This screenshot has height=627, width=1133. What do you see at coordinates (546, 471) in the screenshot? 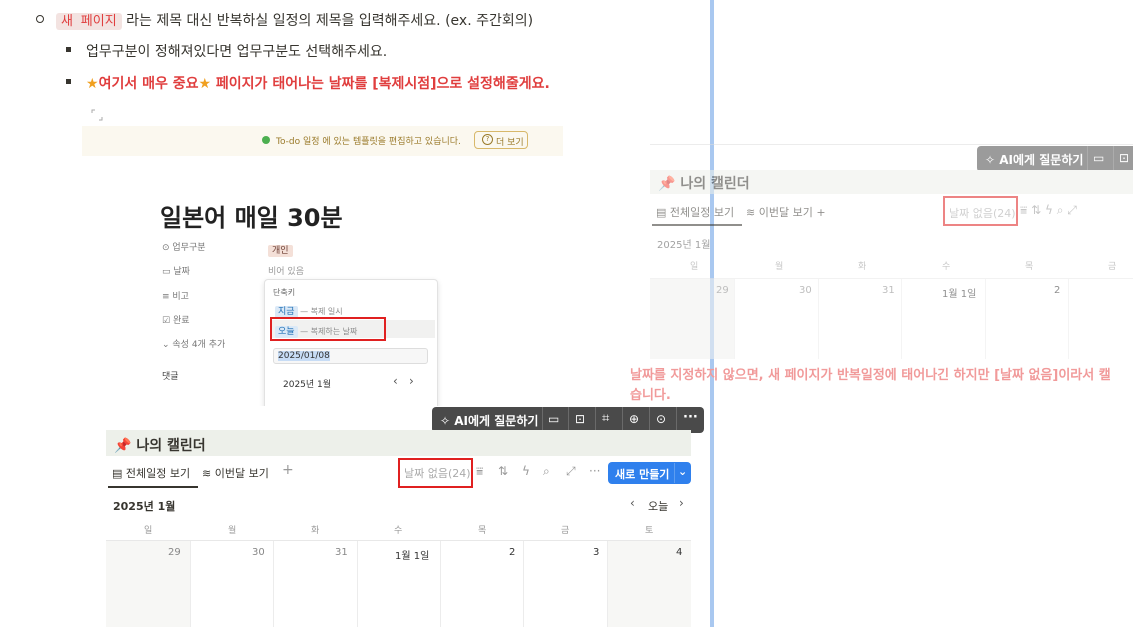
I see `search-icon: ⌕` at bounding box center [546, 471].